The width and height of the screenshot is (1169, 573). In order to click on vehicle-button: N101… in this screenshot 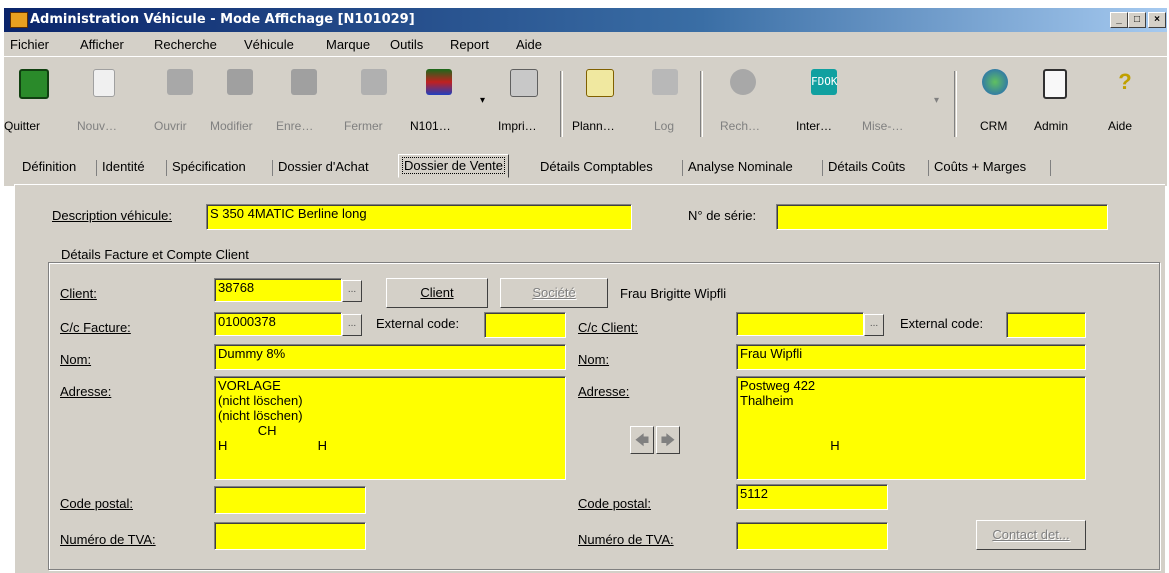, I will do `click(439, 101)`.